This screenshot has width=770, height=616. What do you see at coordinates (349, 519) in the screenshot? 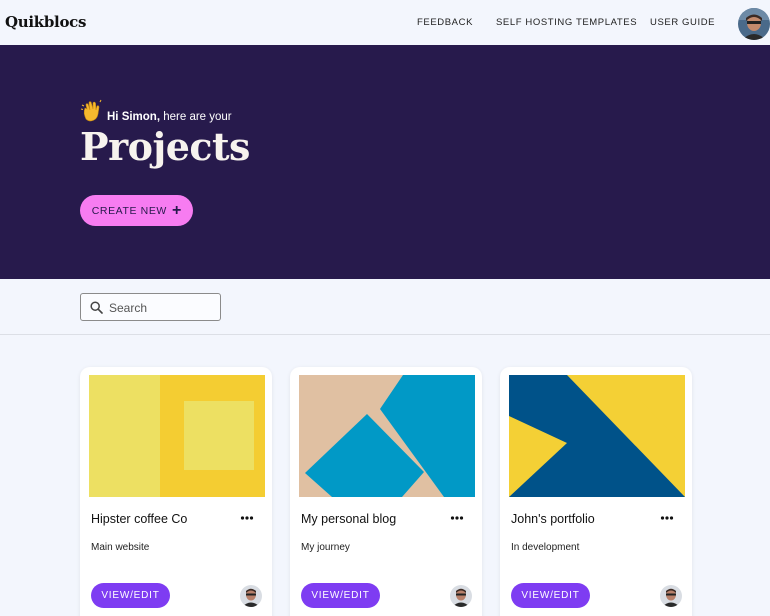
I see `project-title: My personal blog` at bounding box center [349, 519].